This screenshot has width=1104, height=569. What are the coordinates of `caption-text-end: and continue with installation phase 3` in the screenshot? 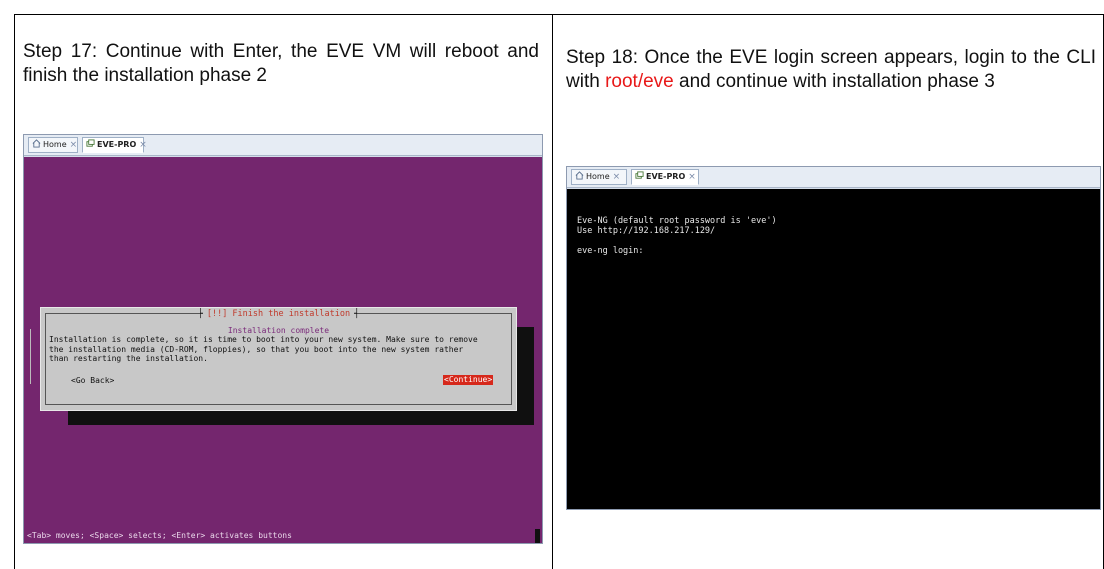 It's located at (834, 81).